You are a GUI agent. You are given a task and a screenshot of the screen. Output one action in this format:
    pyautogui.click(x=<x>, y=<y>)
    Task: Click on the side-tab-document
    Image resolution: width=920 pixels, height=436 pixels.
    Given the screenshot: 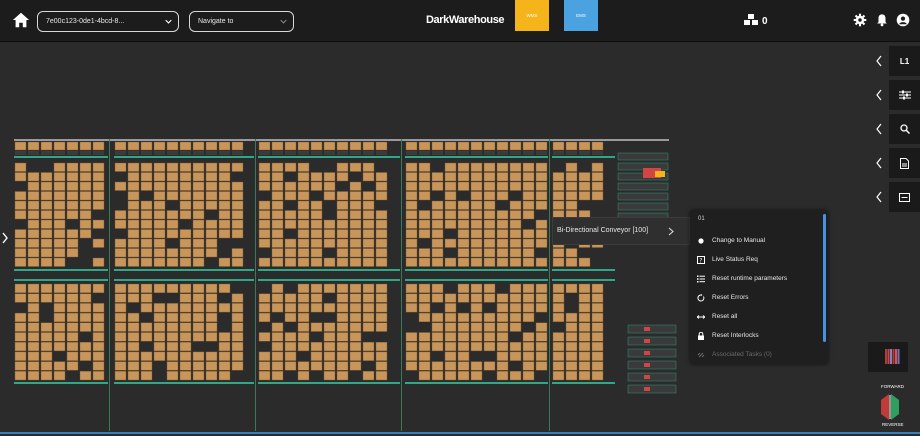 What is the action you would take?
    pyautogui.click(x=897, y=163)
    